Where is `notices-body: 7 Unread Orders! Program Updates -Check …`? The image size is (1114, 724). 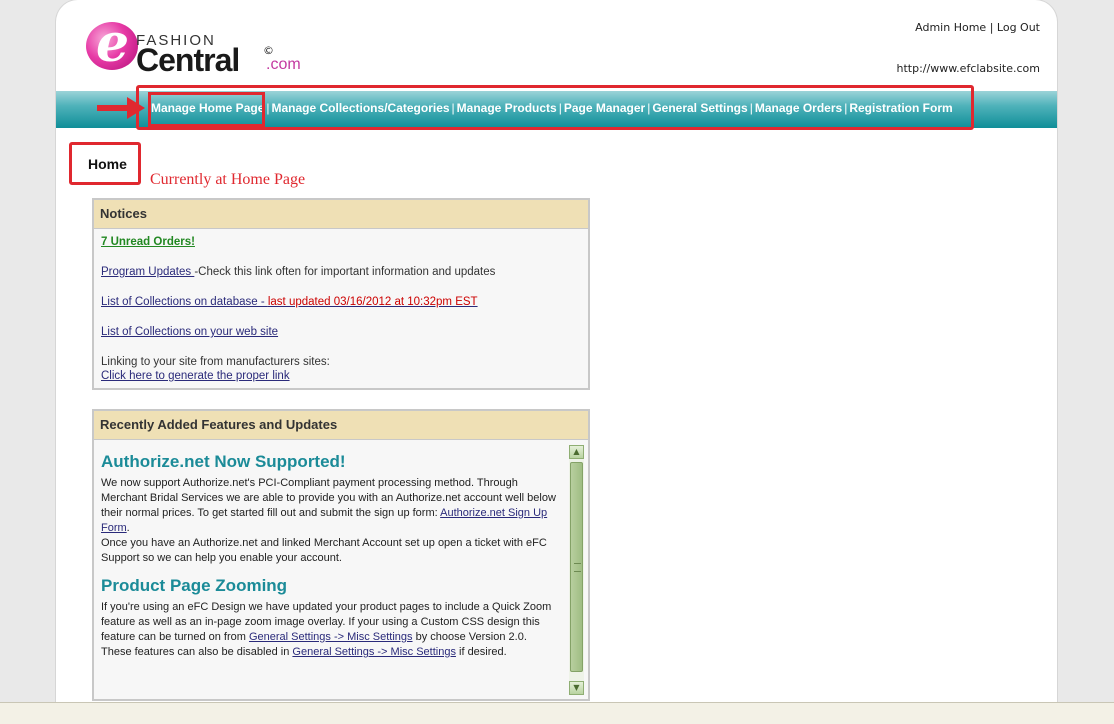
notices-body: 7 Unread Orders! Program Updates -Check … is located at coordinates (341, 309).